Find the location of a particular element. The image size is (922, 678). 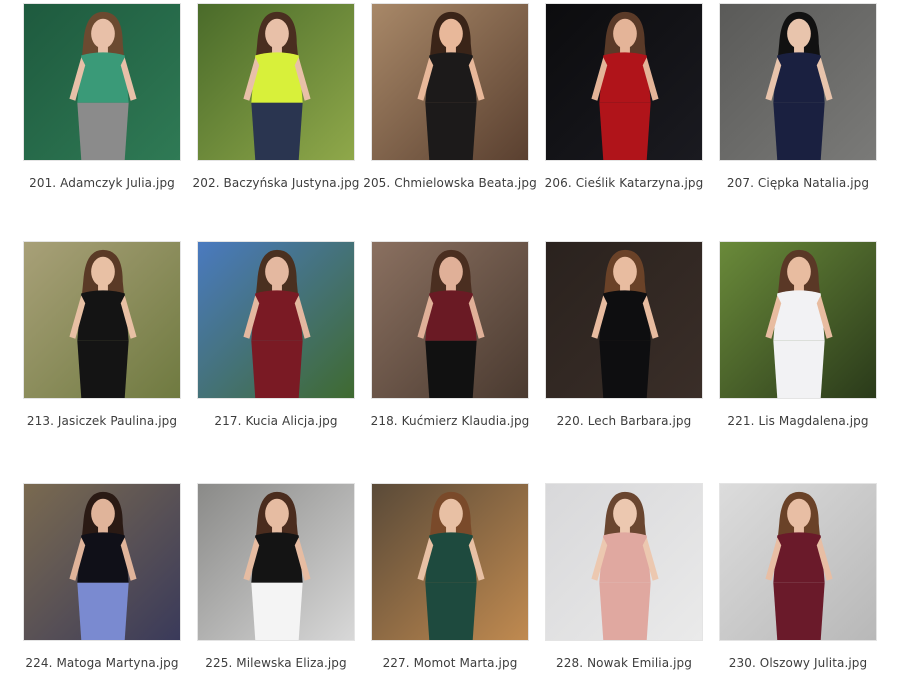

file-name-label: 221. Lis Magdalena.jpg is located at coordinates (798, 421).